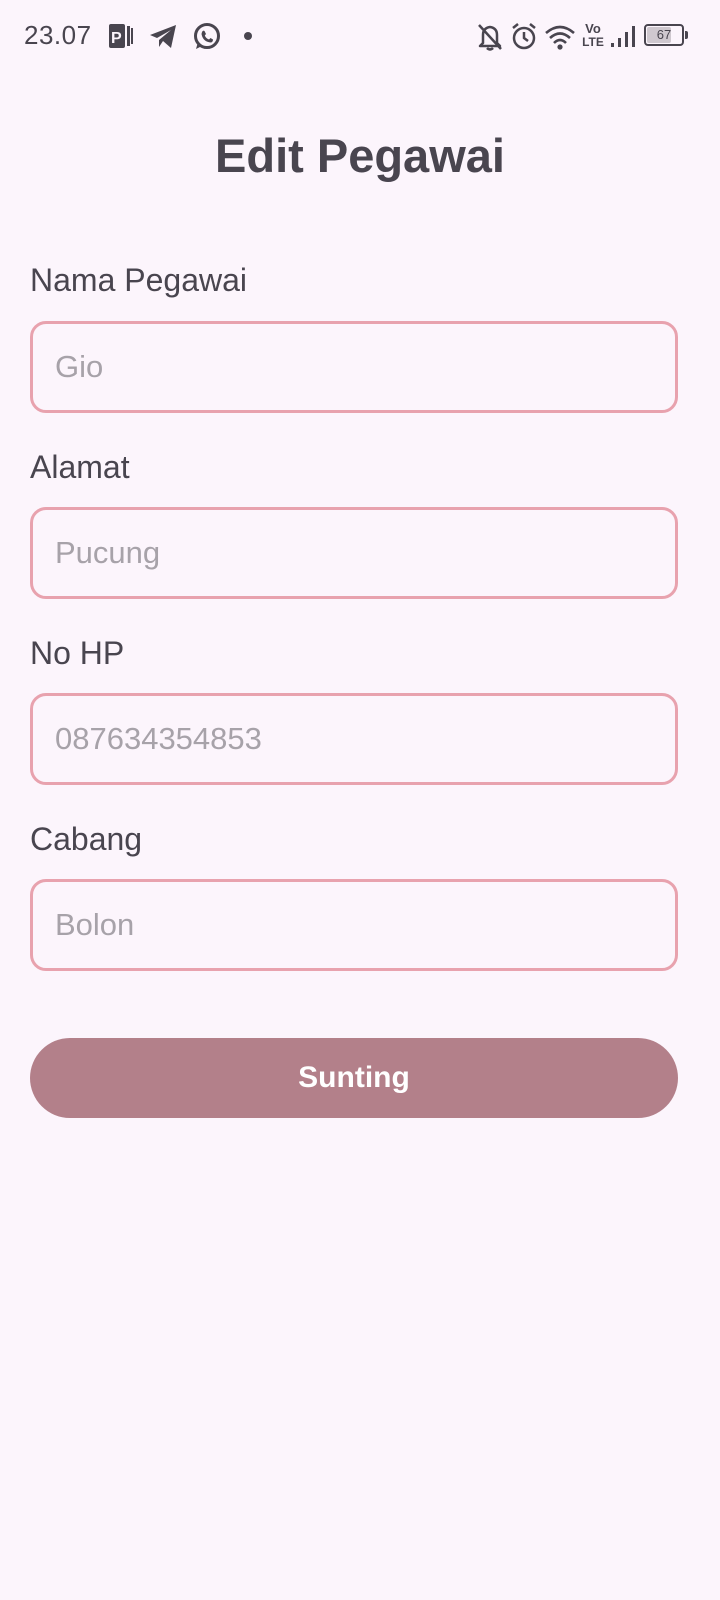 This screenshot has width=720, height=1600. I want to click on alarm-icon, so click(524, 36).